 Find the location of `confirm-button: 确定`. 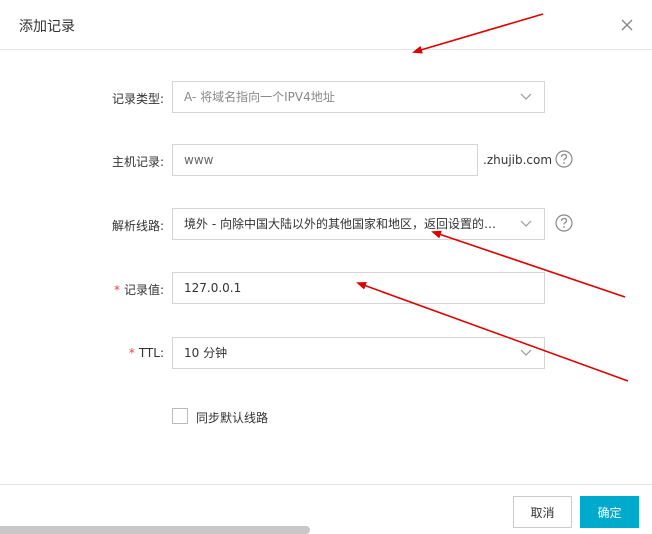

confirm-button: 确定 is located at coordinates (609, 512).